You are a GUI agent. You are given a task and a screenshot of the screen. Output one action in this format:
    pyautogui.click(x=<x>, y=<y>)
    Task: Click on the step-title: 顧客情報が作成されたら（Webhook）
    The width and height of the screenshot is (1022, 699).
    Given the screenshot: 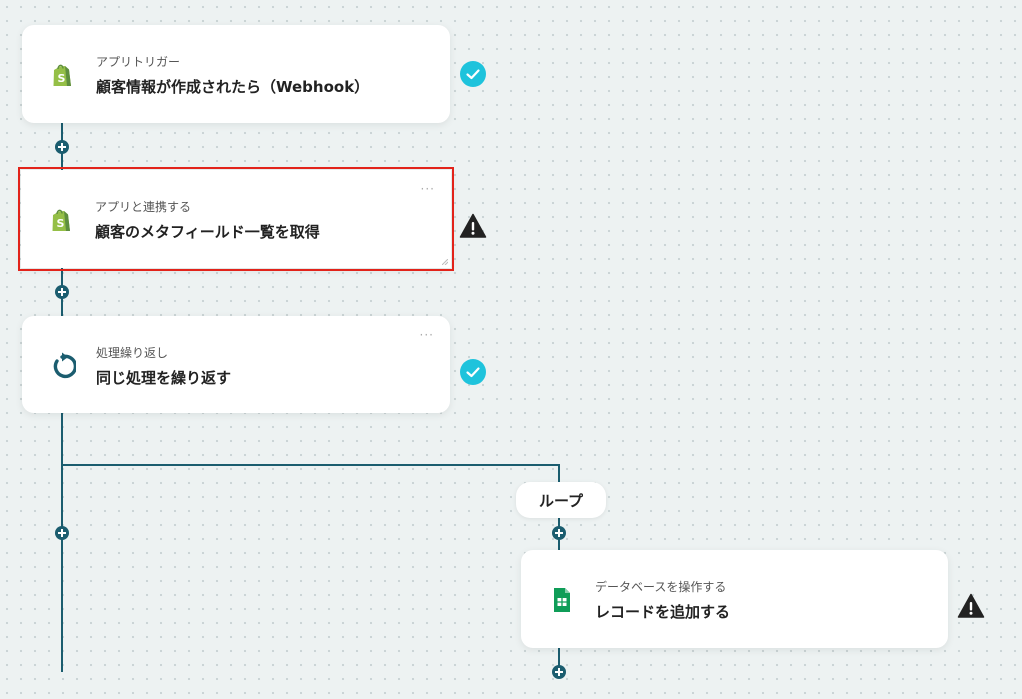 What is the action you would take?
    pyautogui.click(x=233, y=87)
    